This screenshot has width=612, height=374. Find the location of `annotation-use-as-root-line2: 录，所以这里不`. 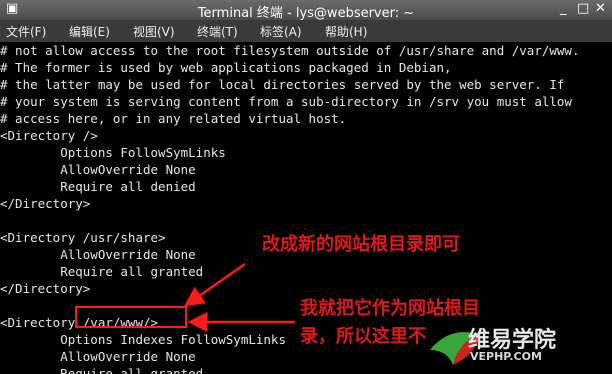

annotation-use-as-root-line2: 录，所以这里不 is located at coordinates (363, 336).